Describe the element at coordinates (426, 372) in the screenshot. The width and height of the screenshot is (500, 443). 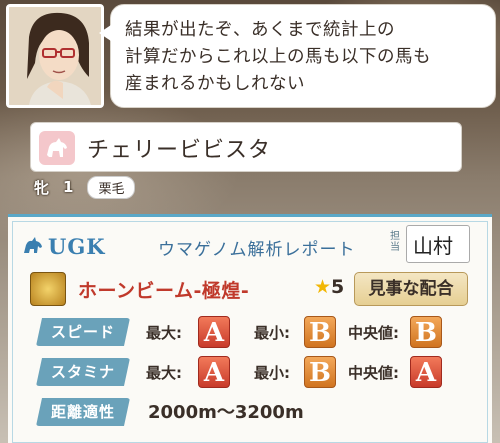
I see `mid-grade: A` at that location.